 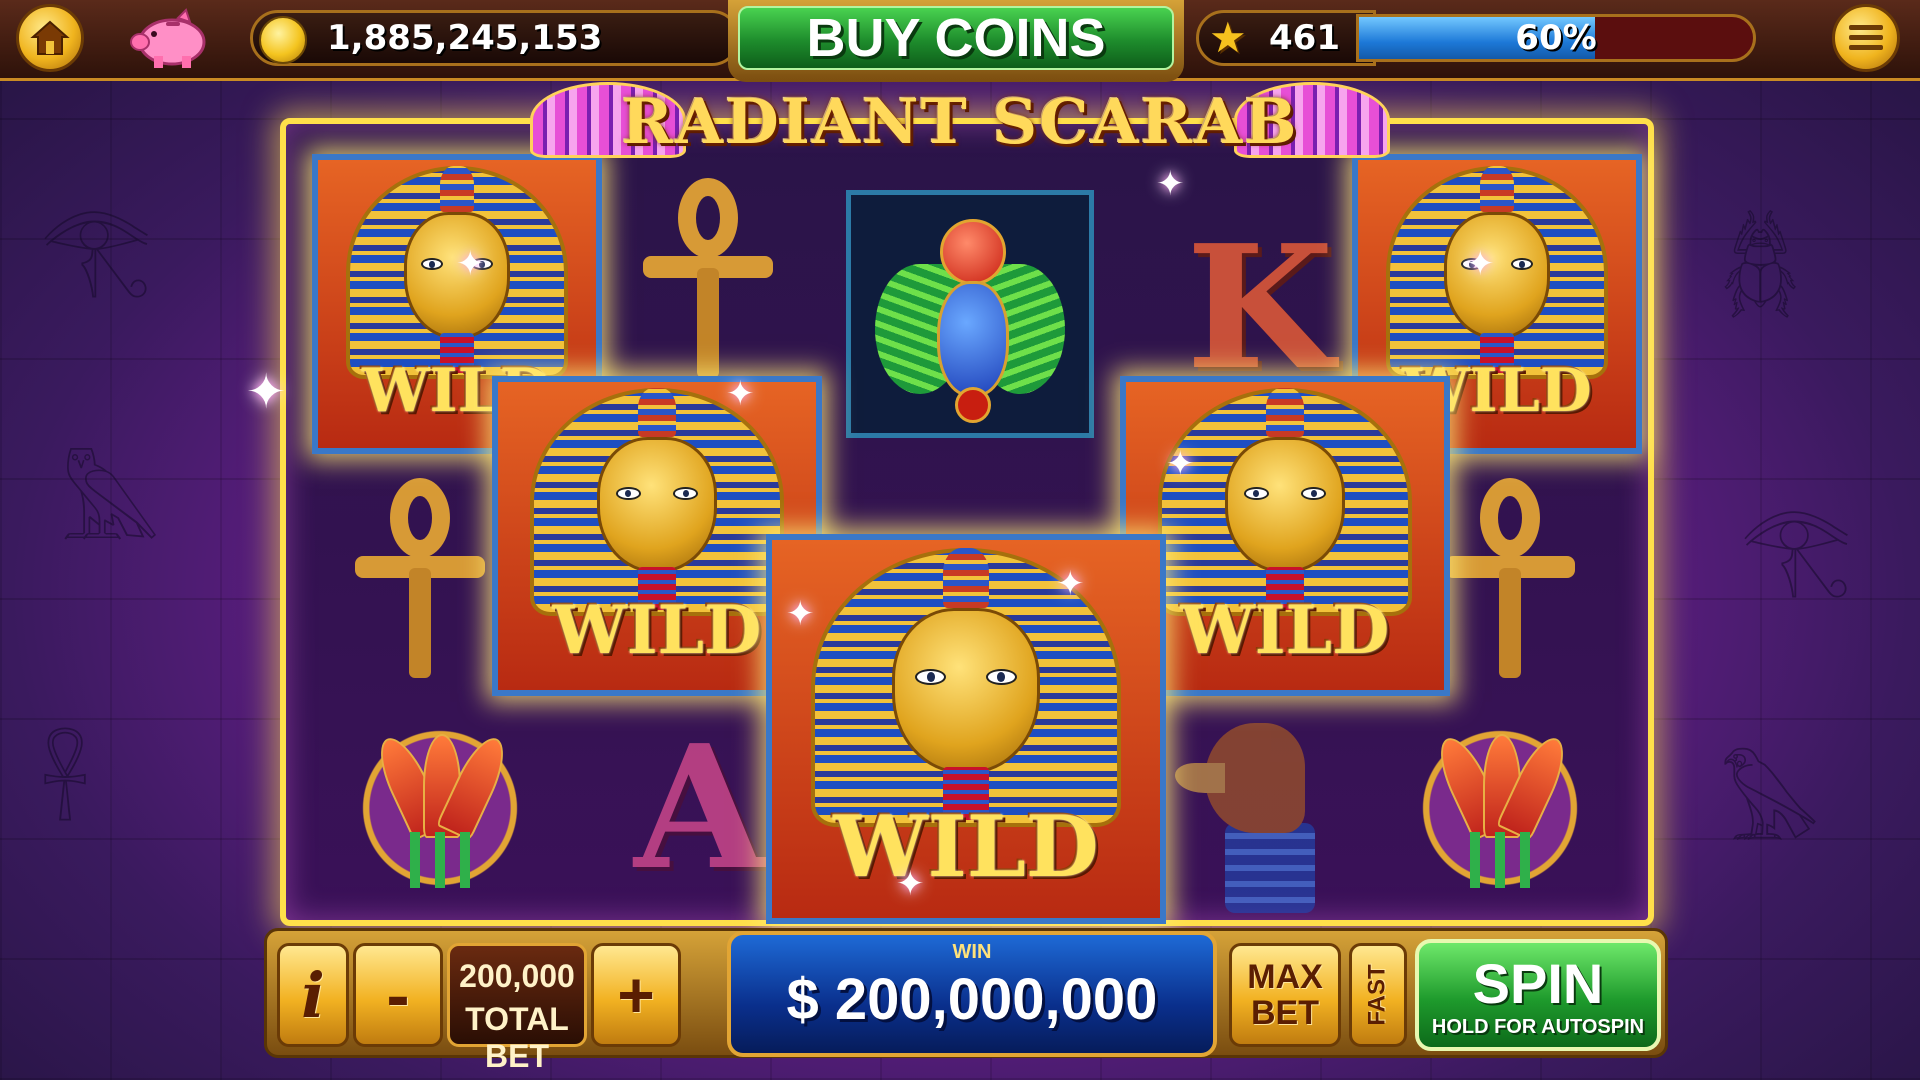 What do you see at coordinates (1304, 38) in the screenshot?
I see `player-level: 461` at bounding box center [1304, 38].